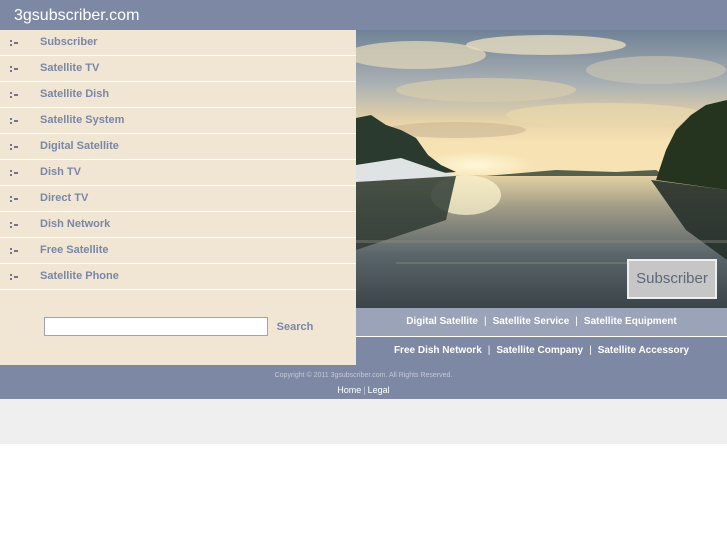  I want to click on sidebar-item-label: Satellite Phone, so click(79, 276).